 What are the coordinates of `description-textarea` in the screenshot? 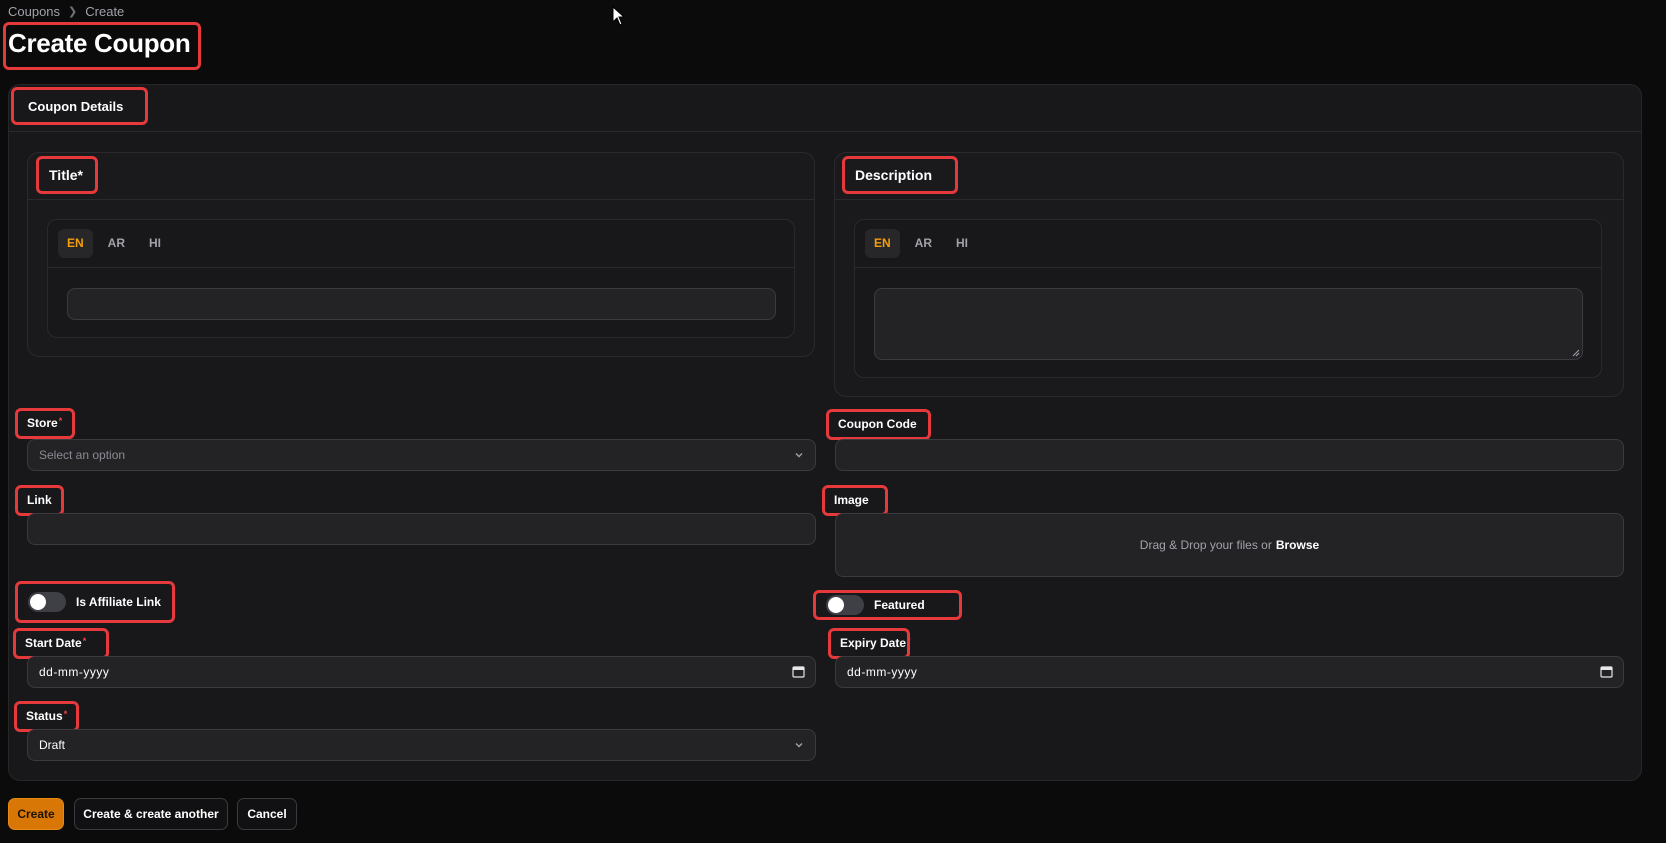 It's located at (1228, 324).